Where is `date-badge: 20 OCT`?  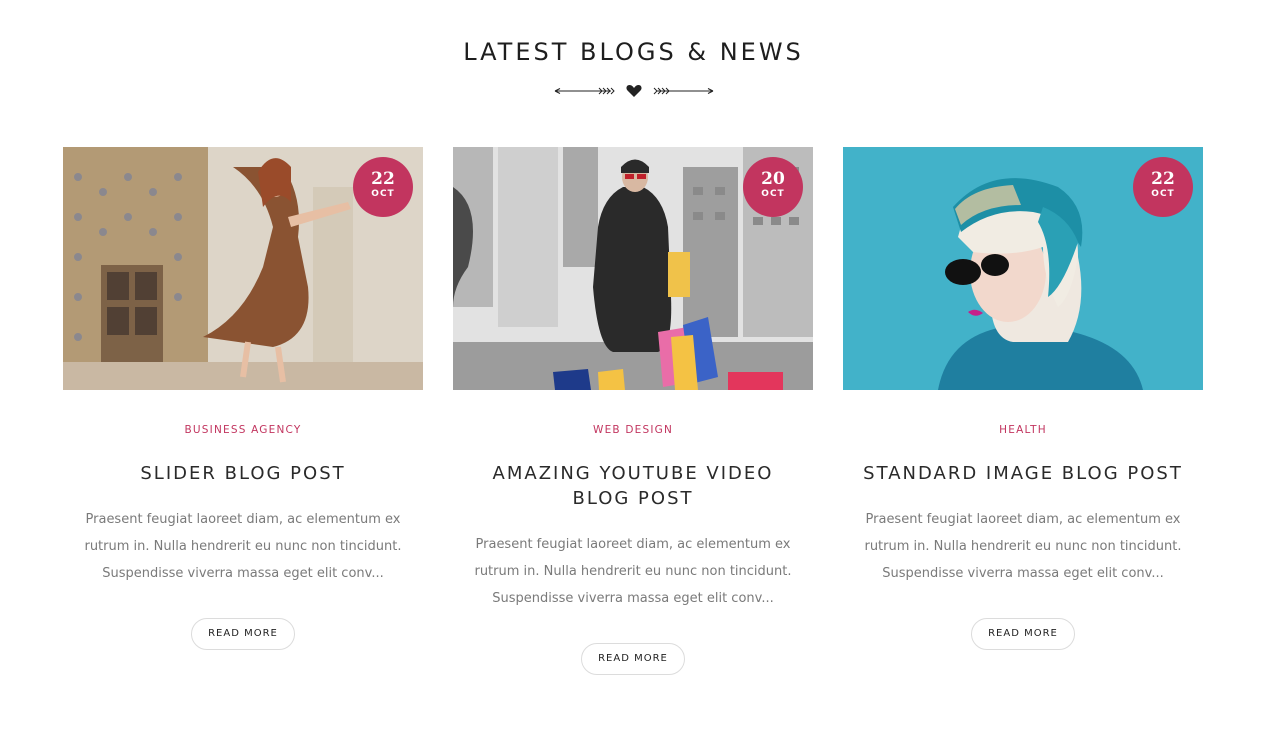 date-badge: 20 OCT is located at coordinates (773, 187).